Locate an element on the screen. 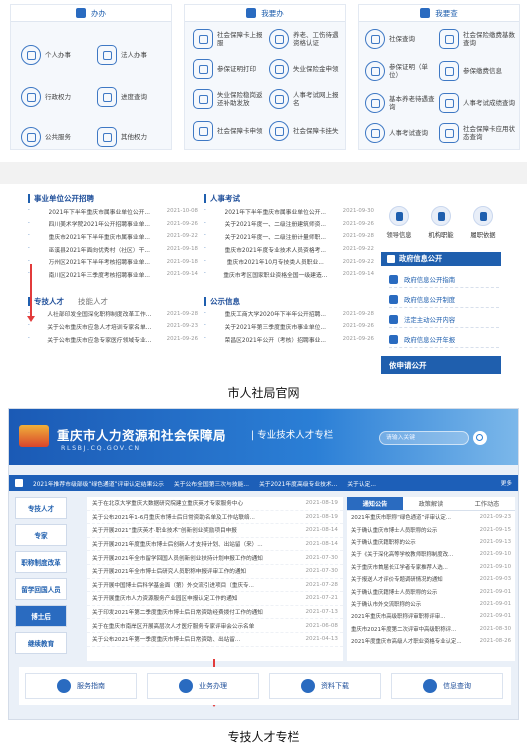 The image size is (527, 756). svc-item: 养老、工伤待遇资格认证 is located at coordinates (306, 39).